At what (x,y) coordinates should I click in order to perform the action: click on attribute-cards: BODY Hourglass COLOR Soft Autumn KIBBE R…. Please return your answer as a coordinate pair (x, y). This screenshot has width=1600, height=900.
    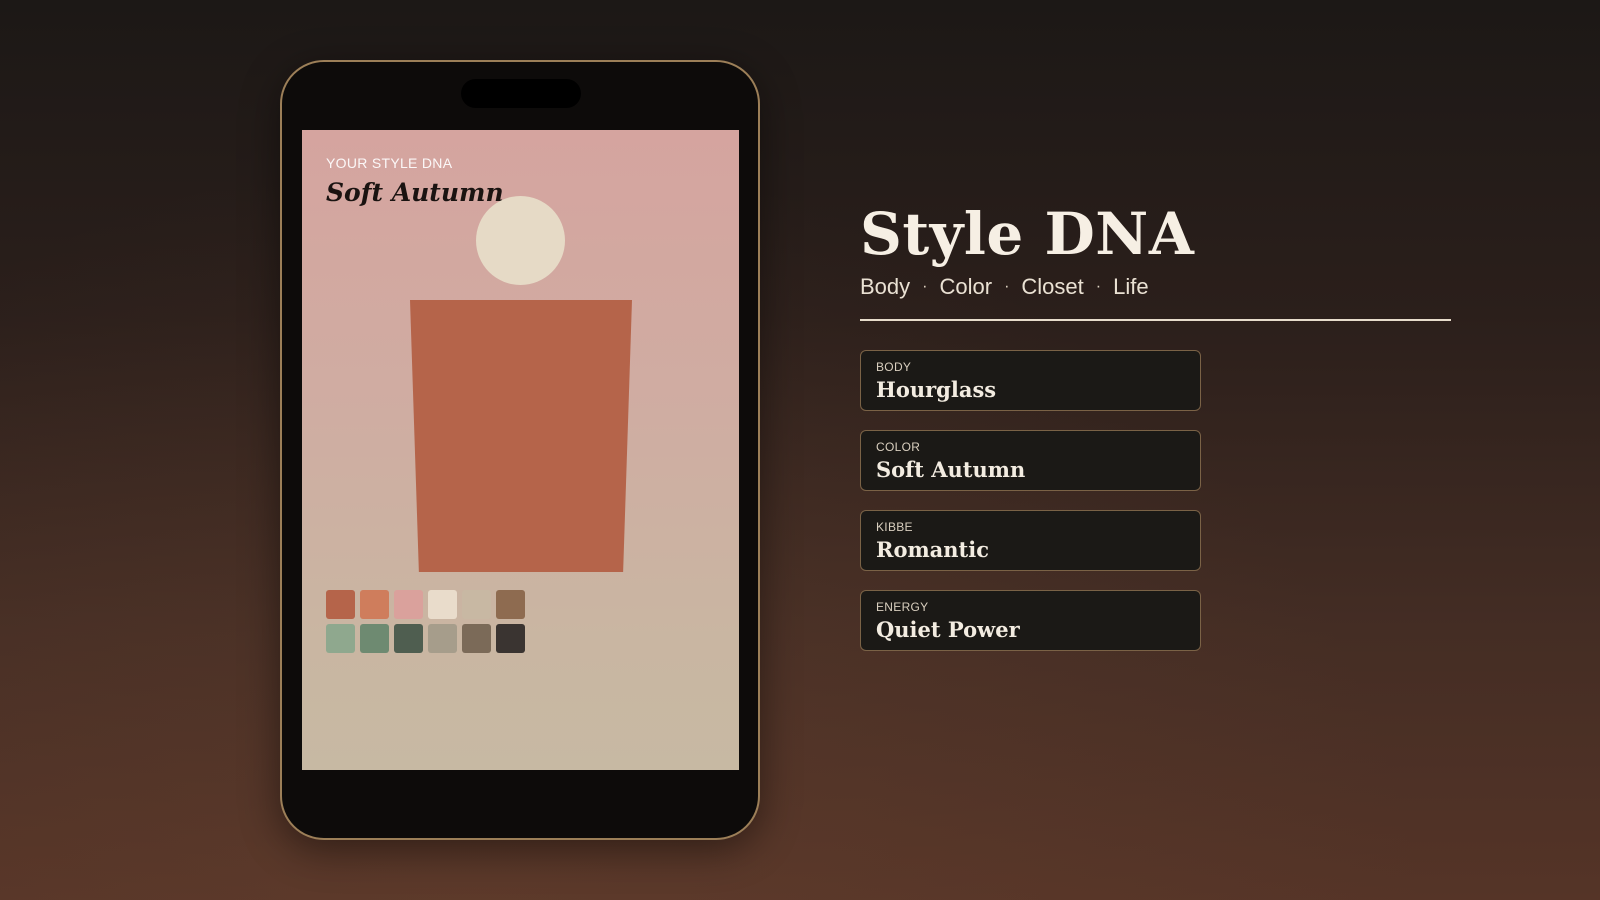
    Looking at the image, I should click on (1030, 510).